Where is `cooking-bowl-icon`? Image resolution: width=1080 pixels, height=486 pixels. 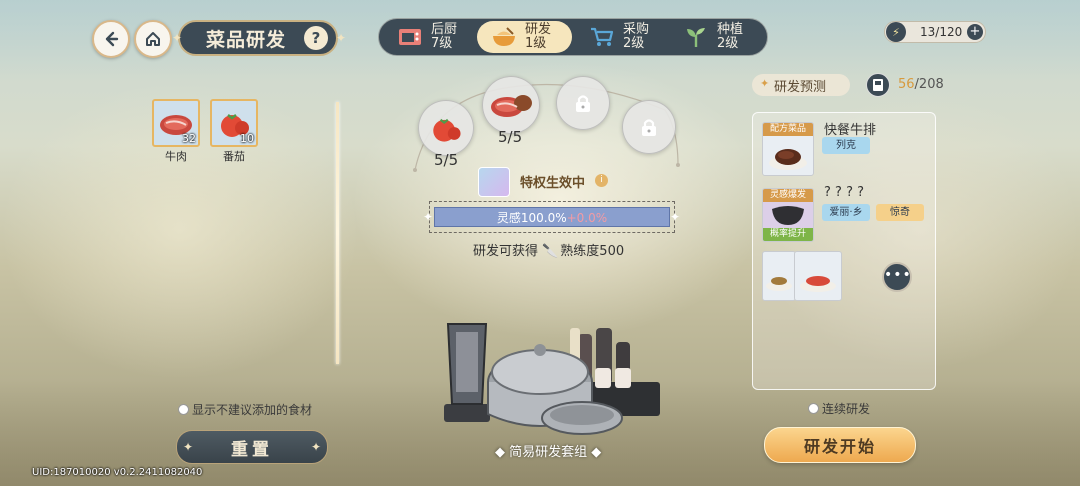 cooking-bowl-icon is located at coordinates (504, 37).